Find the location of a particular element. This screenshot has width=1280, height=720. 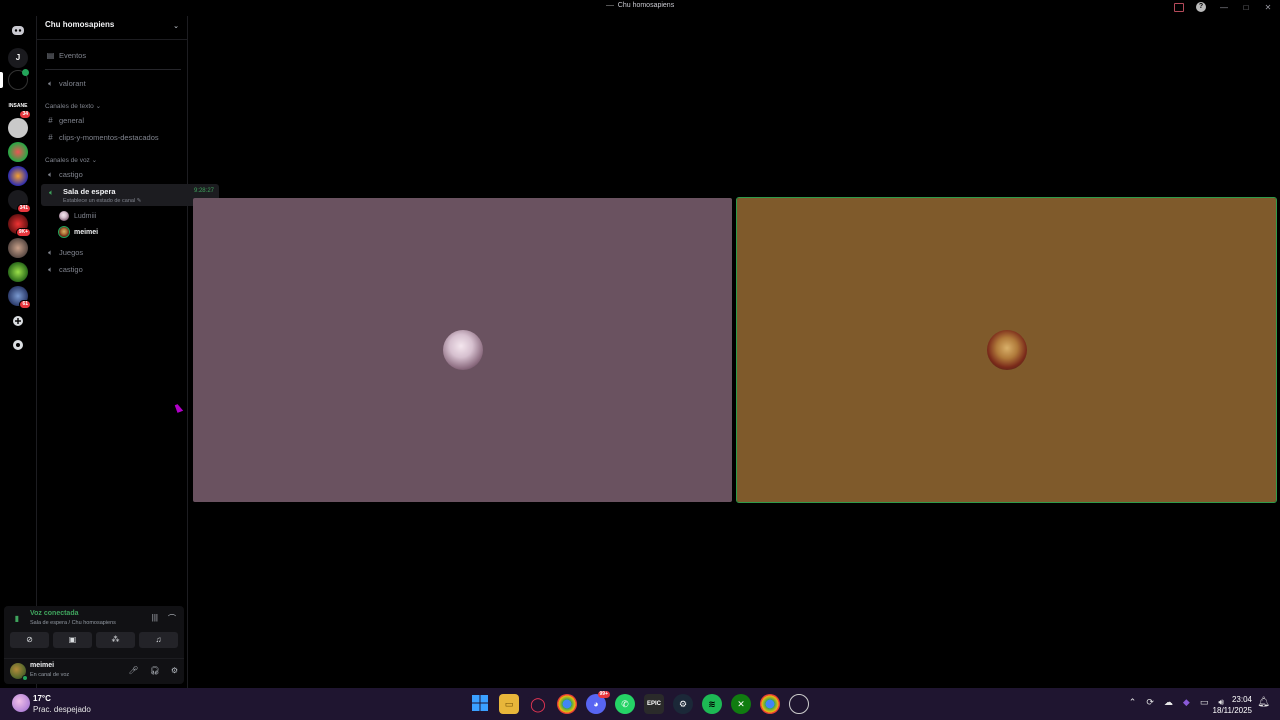

speaker-indicator-icon is located at coordinates (25, 72).